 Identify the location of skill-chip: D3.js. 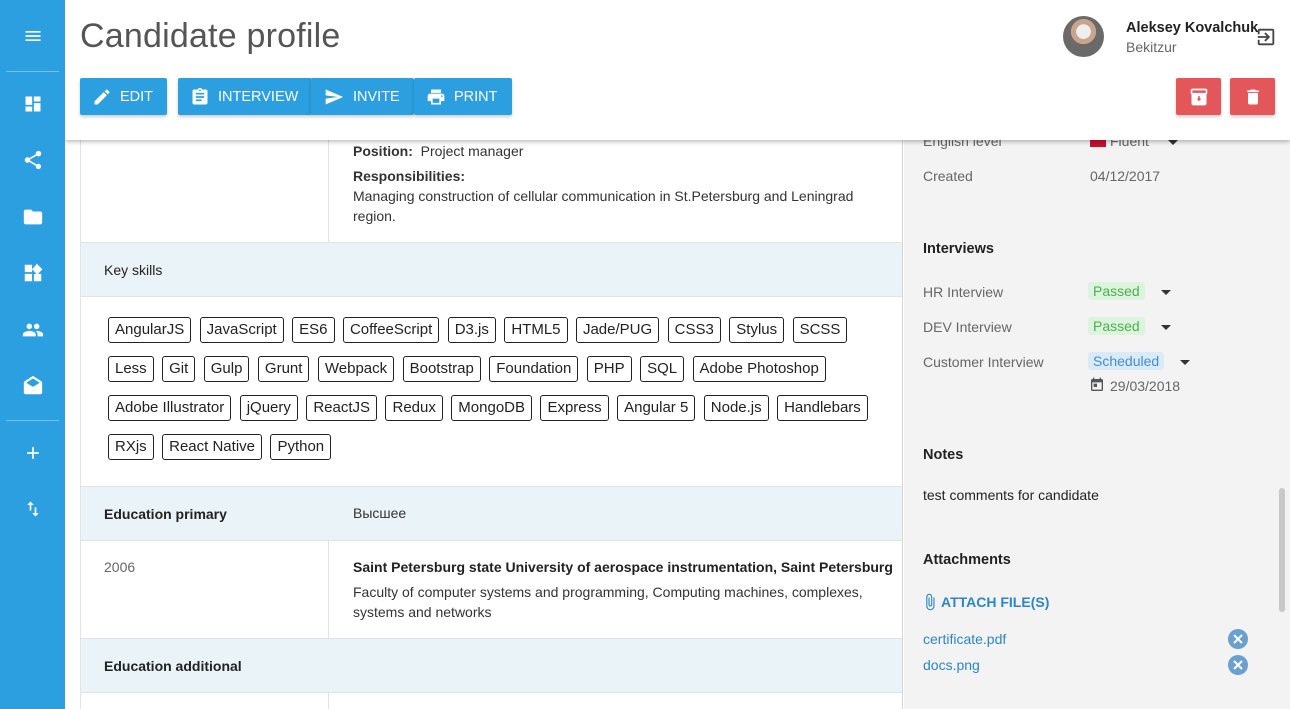
(471, 330).